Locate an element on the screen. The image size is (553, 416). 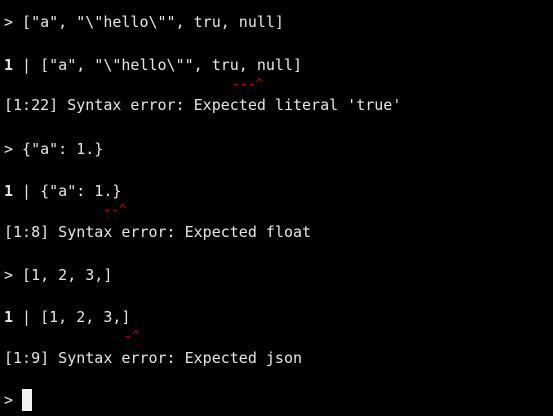
error-position-marker: ---^ is located at coordinates (248, 84).